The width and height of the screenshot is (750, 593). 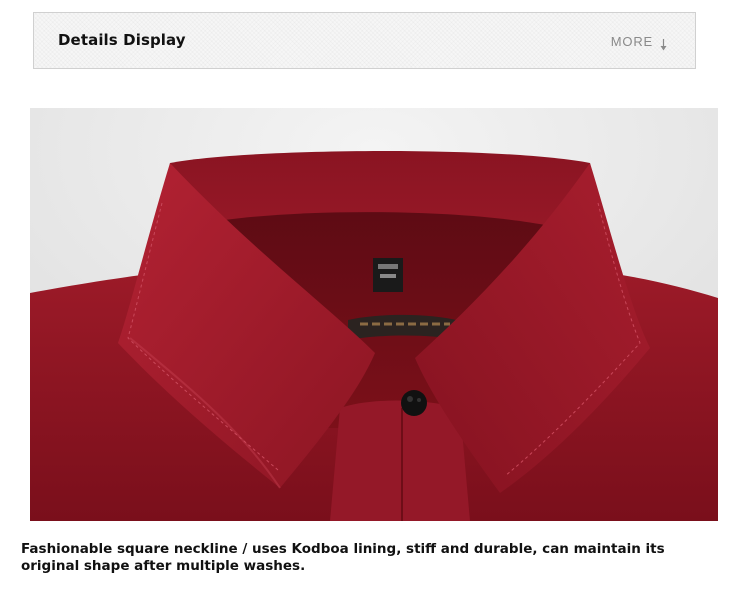 What do you see at coordinates (631, 41) in the screenshot?
I see `more-label: MORE` at bounding box center [631, 41].